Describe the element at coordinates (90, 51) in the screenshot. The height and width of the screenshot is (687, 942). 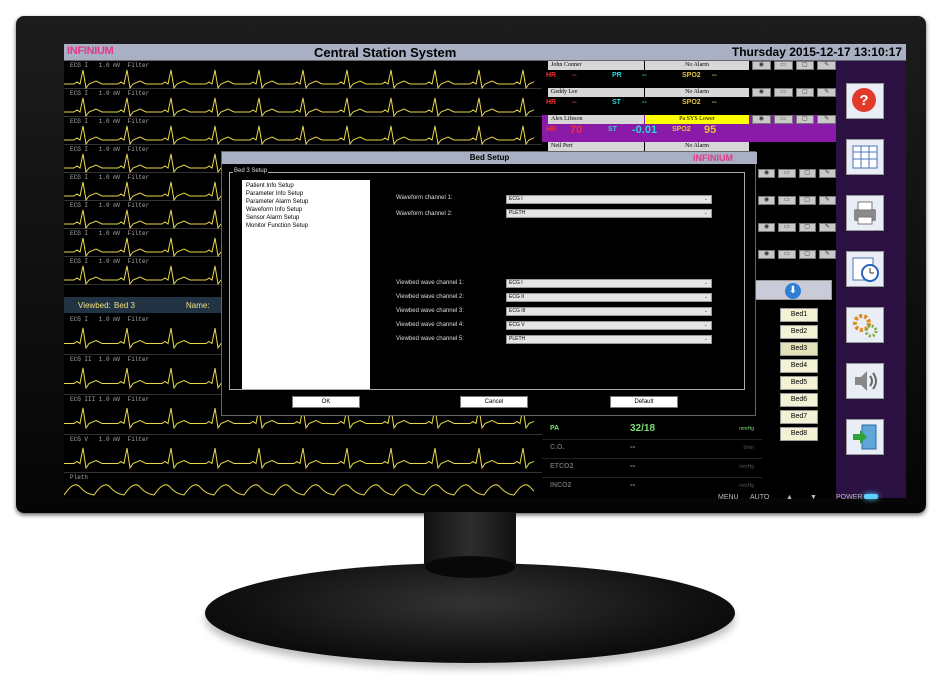
I see `app-logo: INFINIUM` at that location.